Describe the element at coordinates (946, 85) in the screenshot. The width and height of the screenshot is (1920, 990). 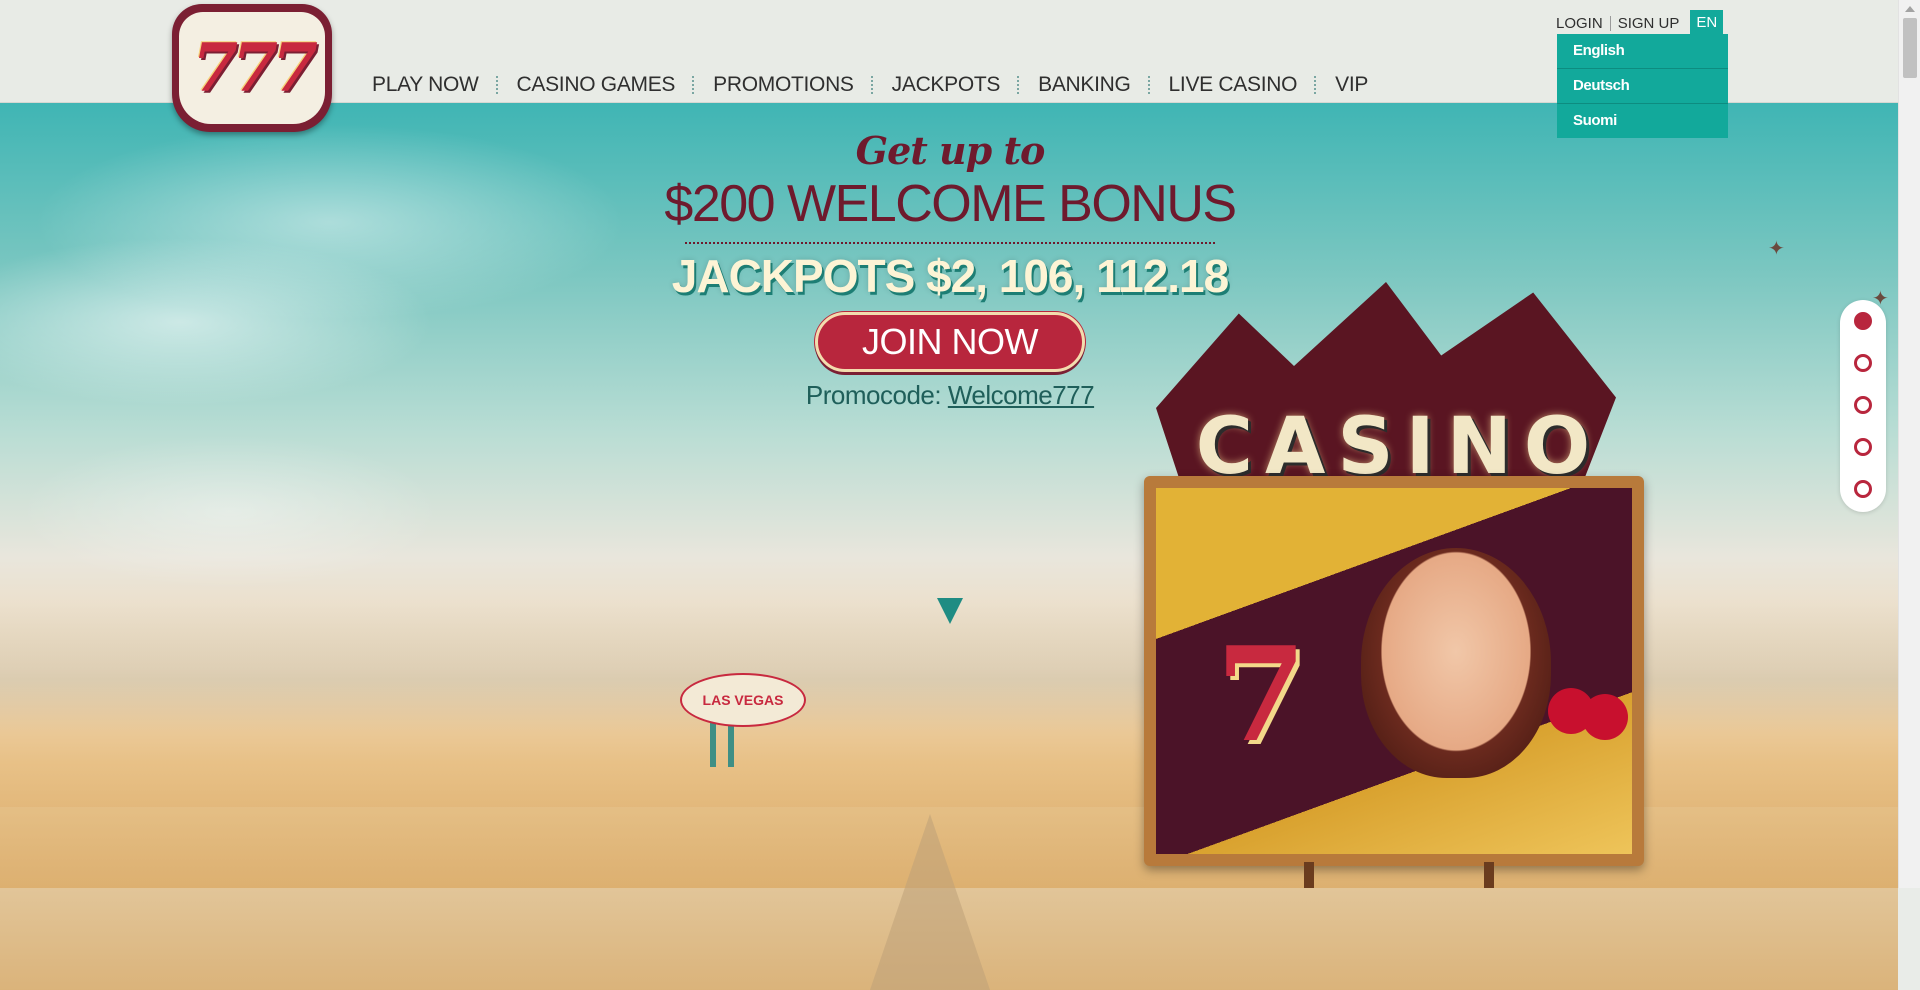
I see `nav-jackpots: JACKPOTS` at that location.